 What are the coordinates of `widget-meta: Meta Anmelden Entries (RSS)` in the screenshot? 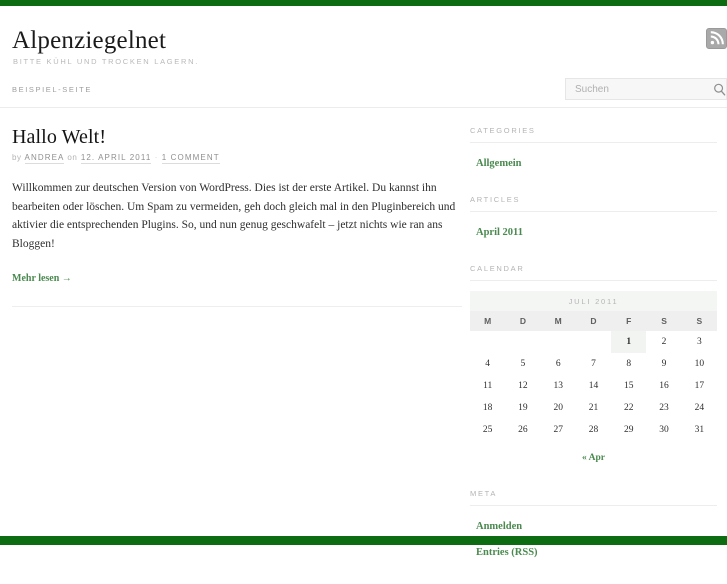 It's located at (593, 524).